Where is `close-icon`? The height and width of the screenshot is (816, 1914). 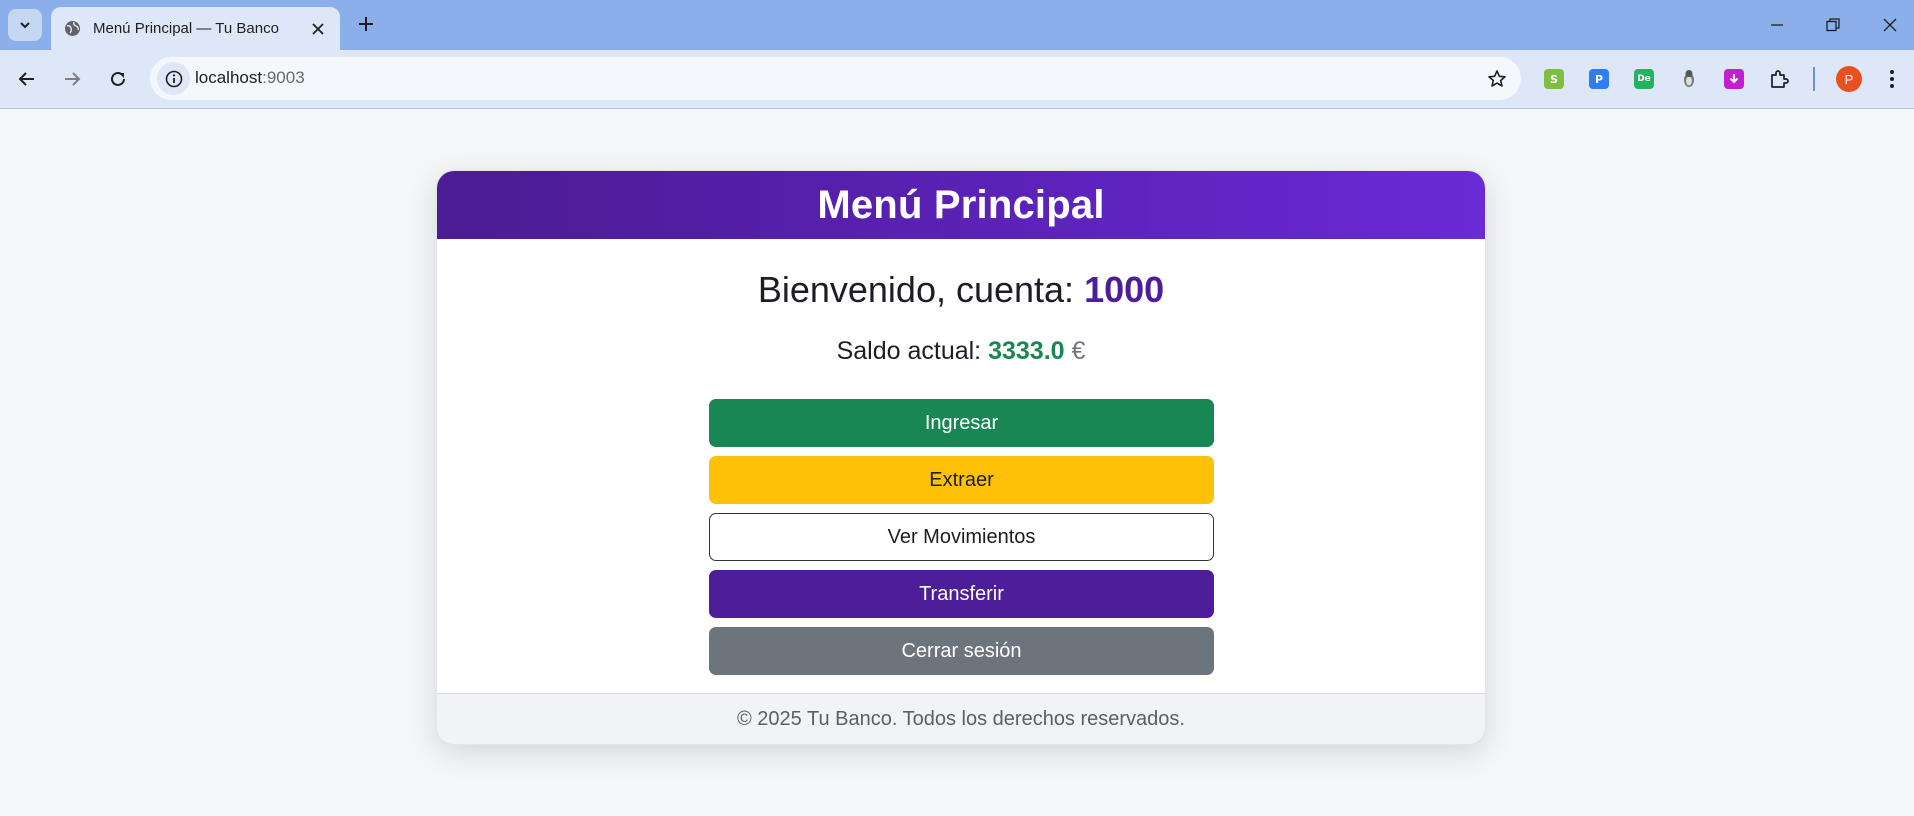 close-icon is located at coordinates (318, 29).